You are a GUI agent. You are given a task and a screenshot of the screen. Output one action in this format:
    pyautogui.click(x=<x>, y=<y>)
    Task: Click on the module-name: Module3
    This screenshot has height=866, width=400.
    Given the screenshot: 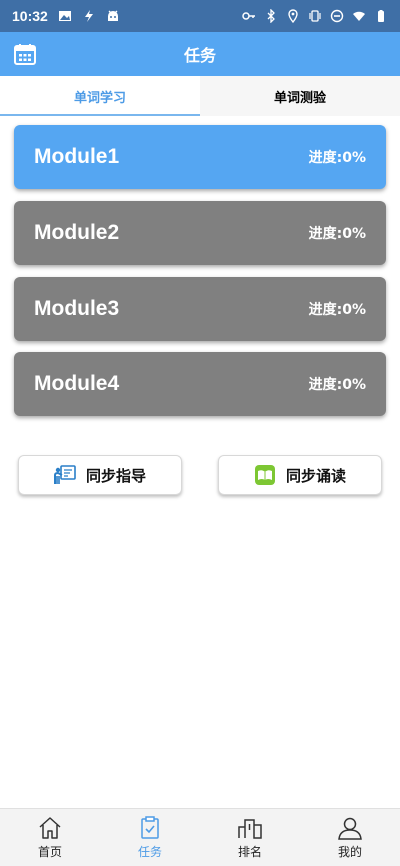 What is the action you would take?
    pyautogui.click(x=77, y=308)
    